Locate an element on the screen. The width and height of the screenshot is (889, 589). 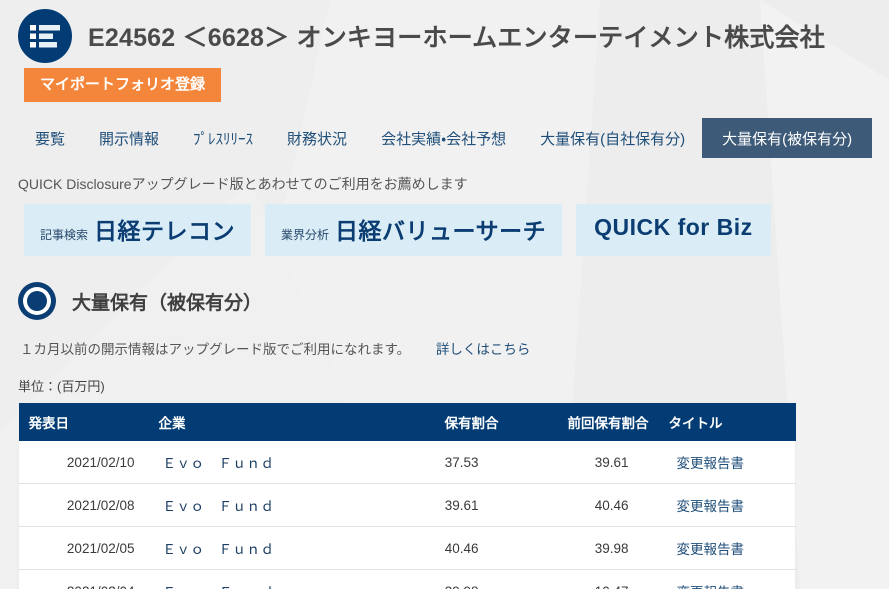
tab-financials: 財務状況 is located at coordinates (317, 138).